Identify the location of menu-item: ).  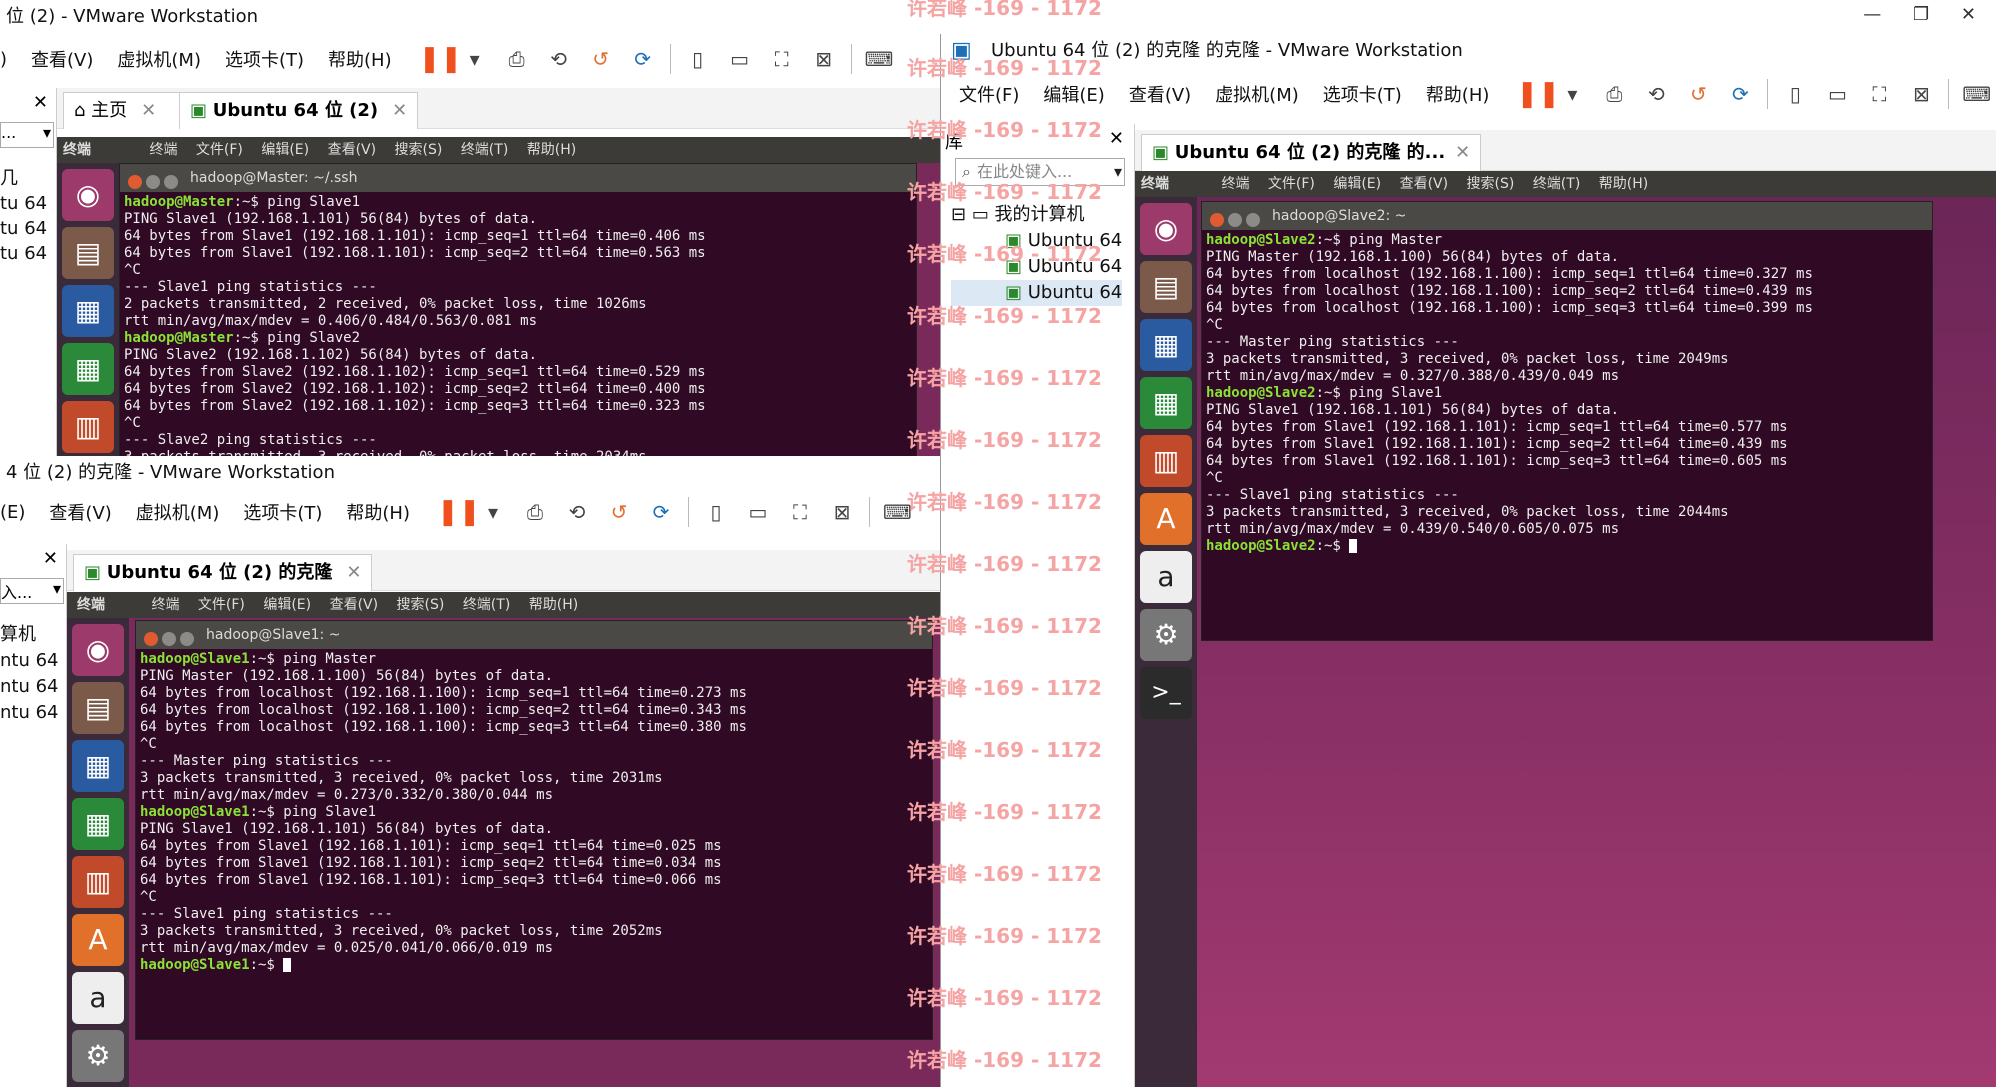
(9, 59).